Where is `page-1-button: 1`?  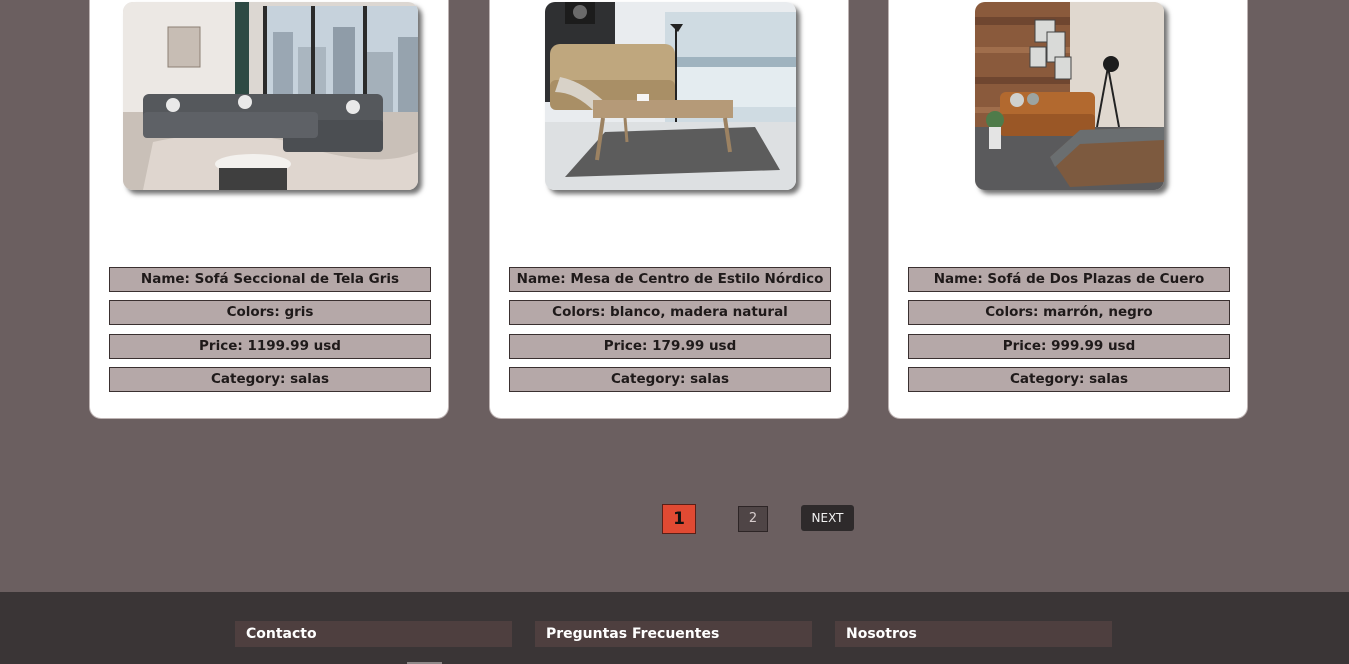 page-1-button: 1 is located at coordinates (679, 519).